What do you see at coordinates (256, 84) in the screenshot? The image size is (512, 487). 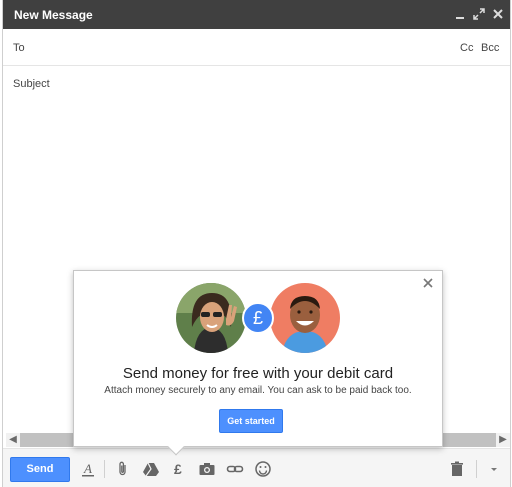 I see `subject-field: Subject` at bounding box center [256, 84].